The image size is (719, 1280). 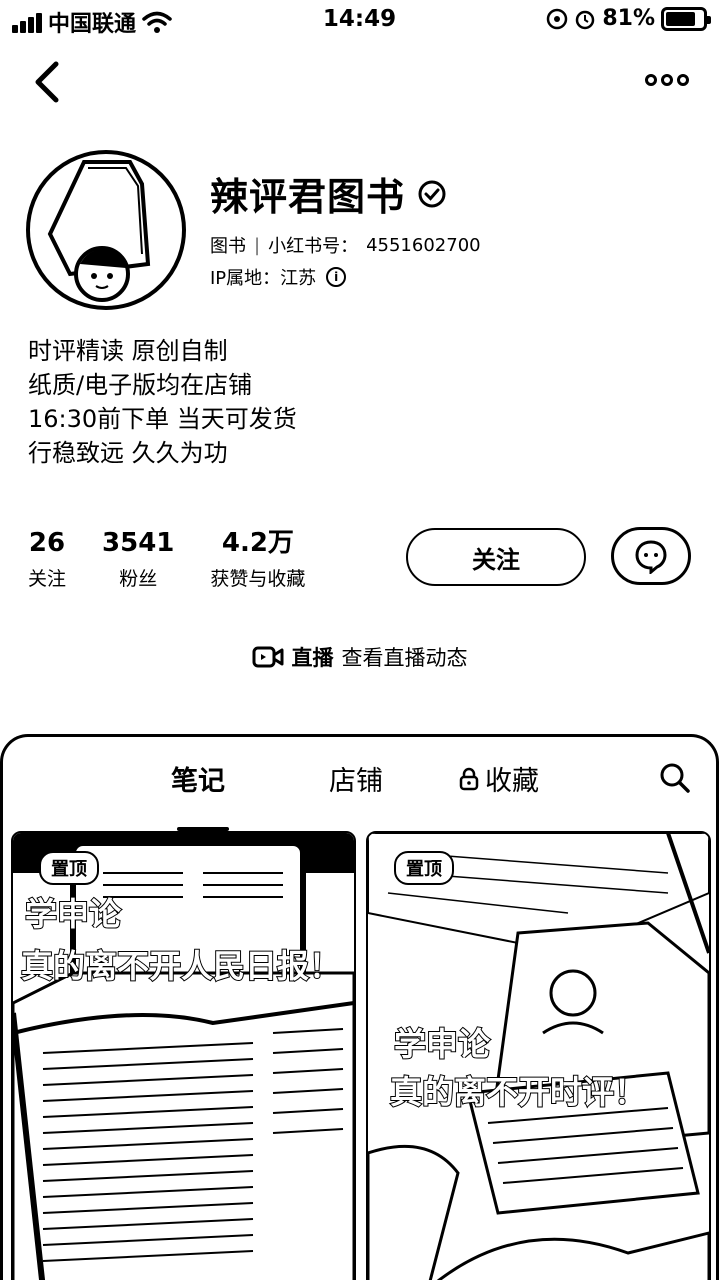 I want to click on stat-value: 4.2万, so click(x=257, y=543).